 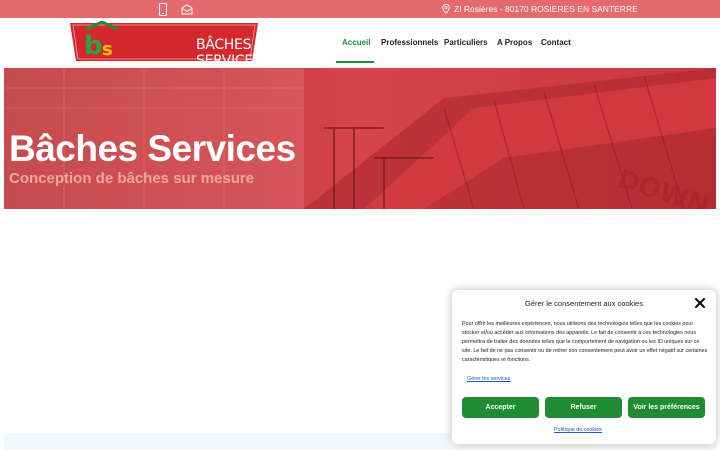 What do you see at coordinates (700, 302) in the screenshot?
I see `close-icon` at bounding box center [700, 302].